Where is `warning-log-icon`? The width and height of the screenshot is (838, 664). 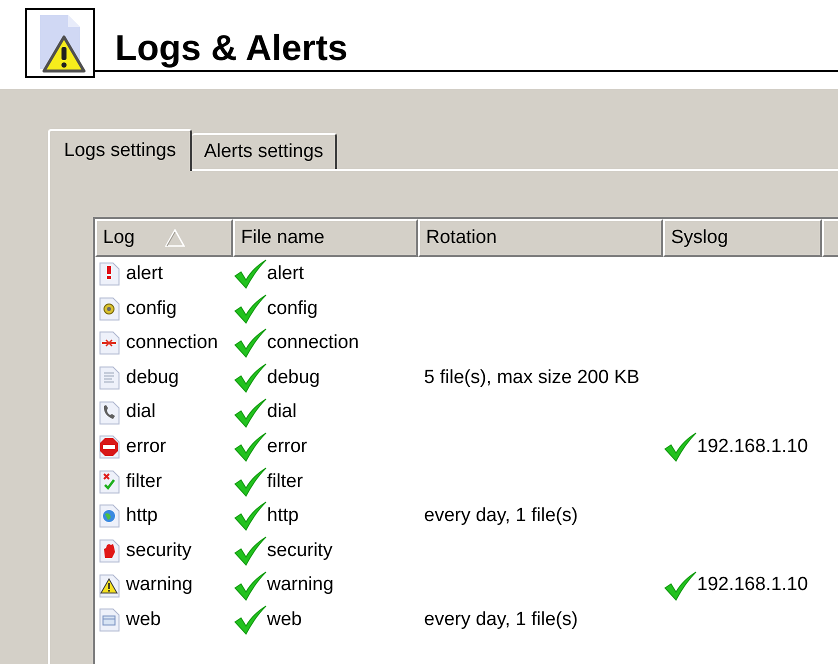 warning-log-icon is located at coordinates (110, 586).